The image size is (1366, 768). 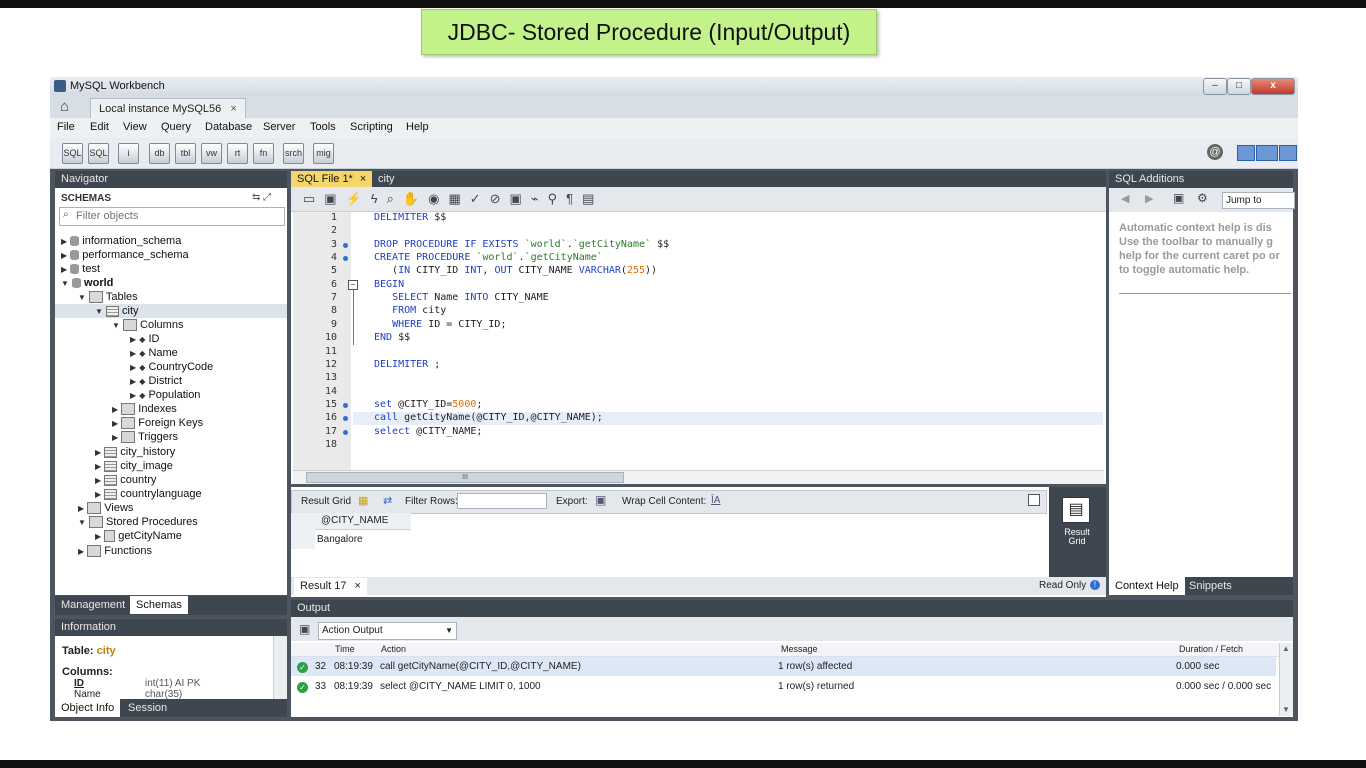 I want to click on menu-database: Database, so click(x=228, y=127).